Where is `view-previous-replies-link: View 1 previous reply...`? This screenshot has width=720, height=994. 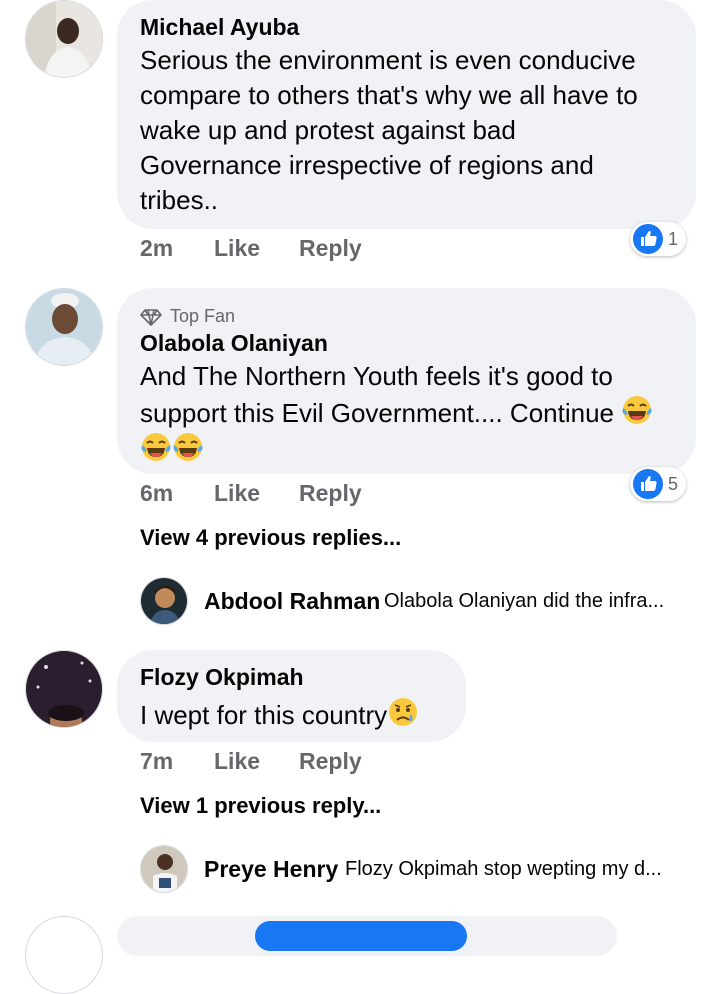
view-previous-replies-link: View 1 previous reply... is located at coordinates (260, 806).